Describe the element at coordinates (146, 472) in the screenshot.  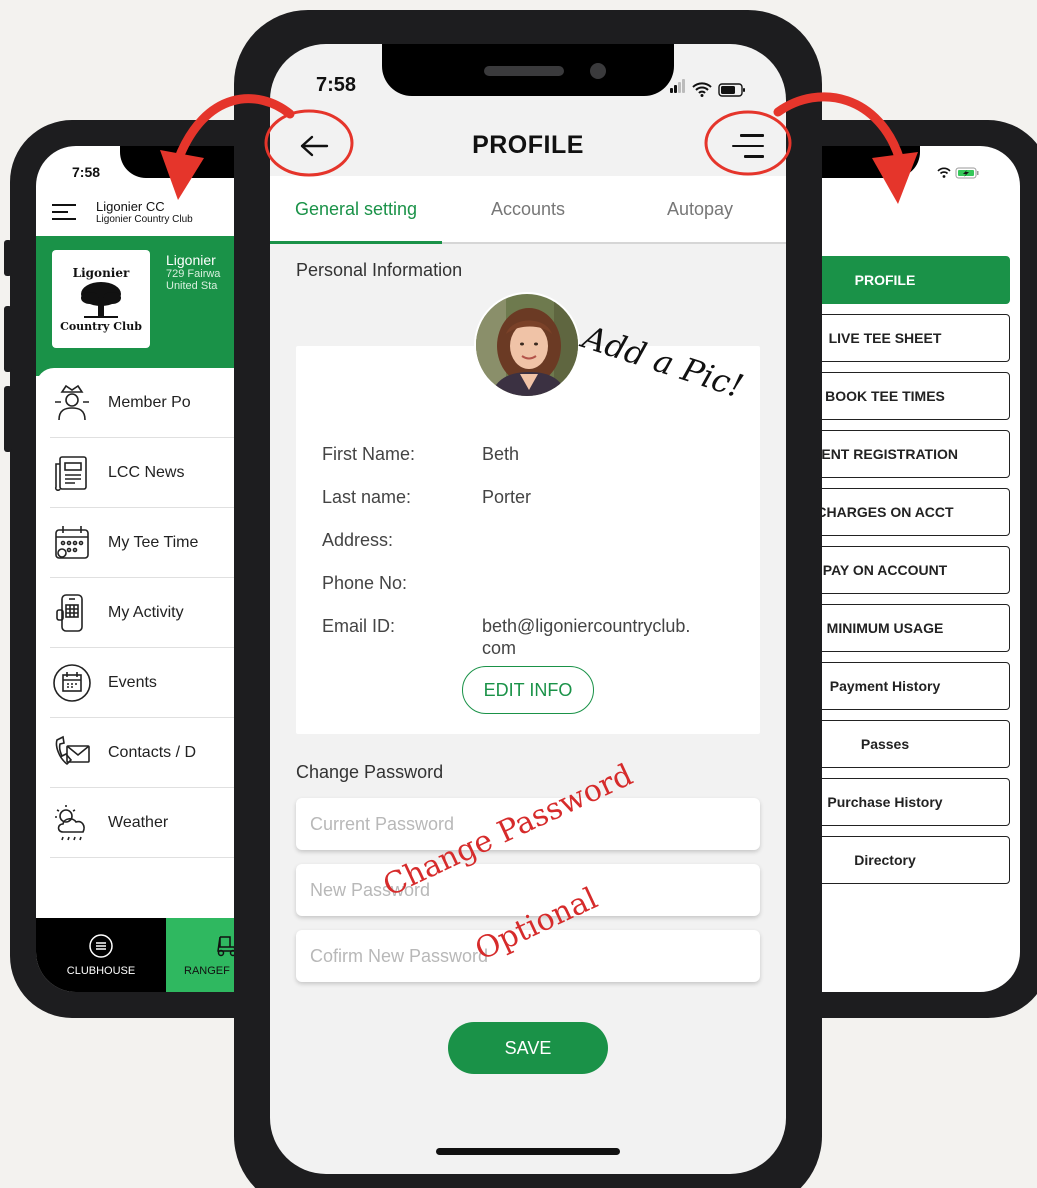
I see `menu-item-label: LCC News` at that location.